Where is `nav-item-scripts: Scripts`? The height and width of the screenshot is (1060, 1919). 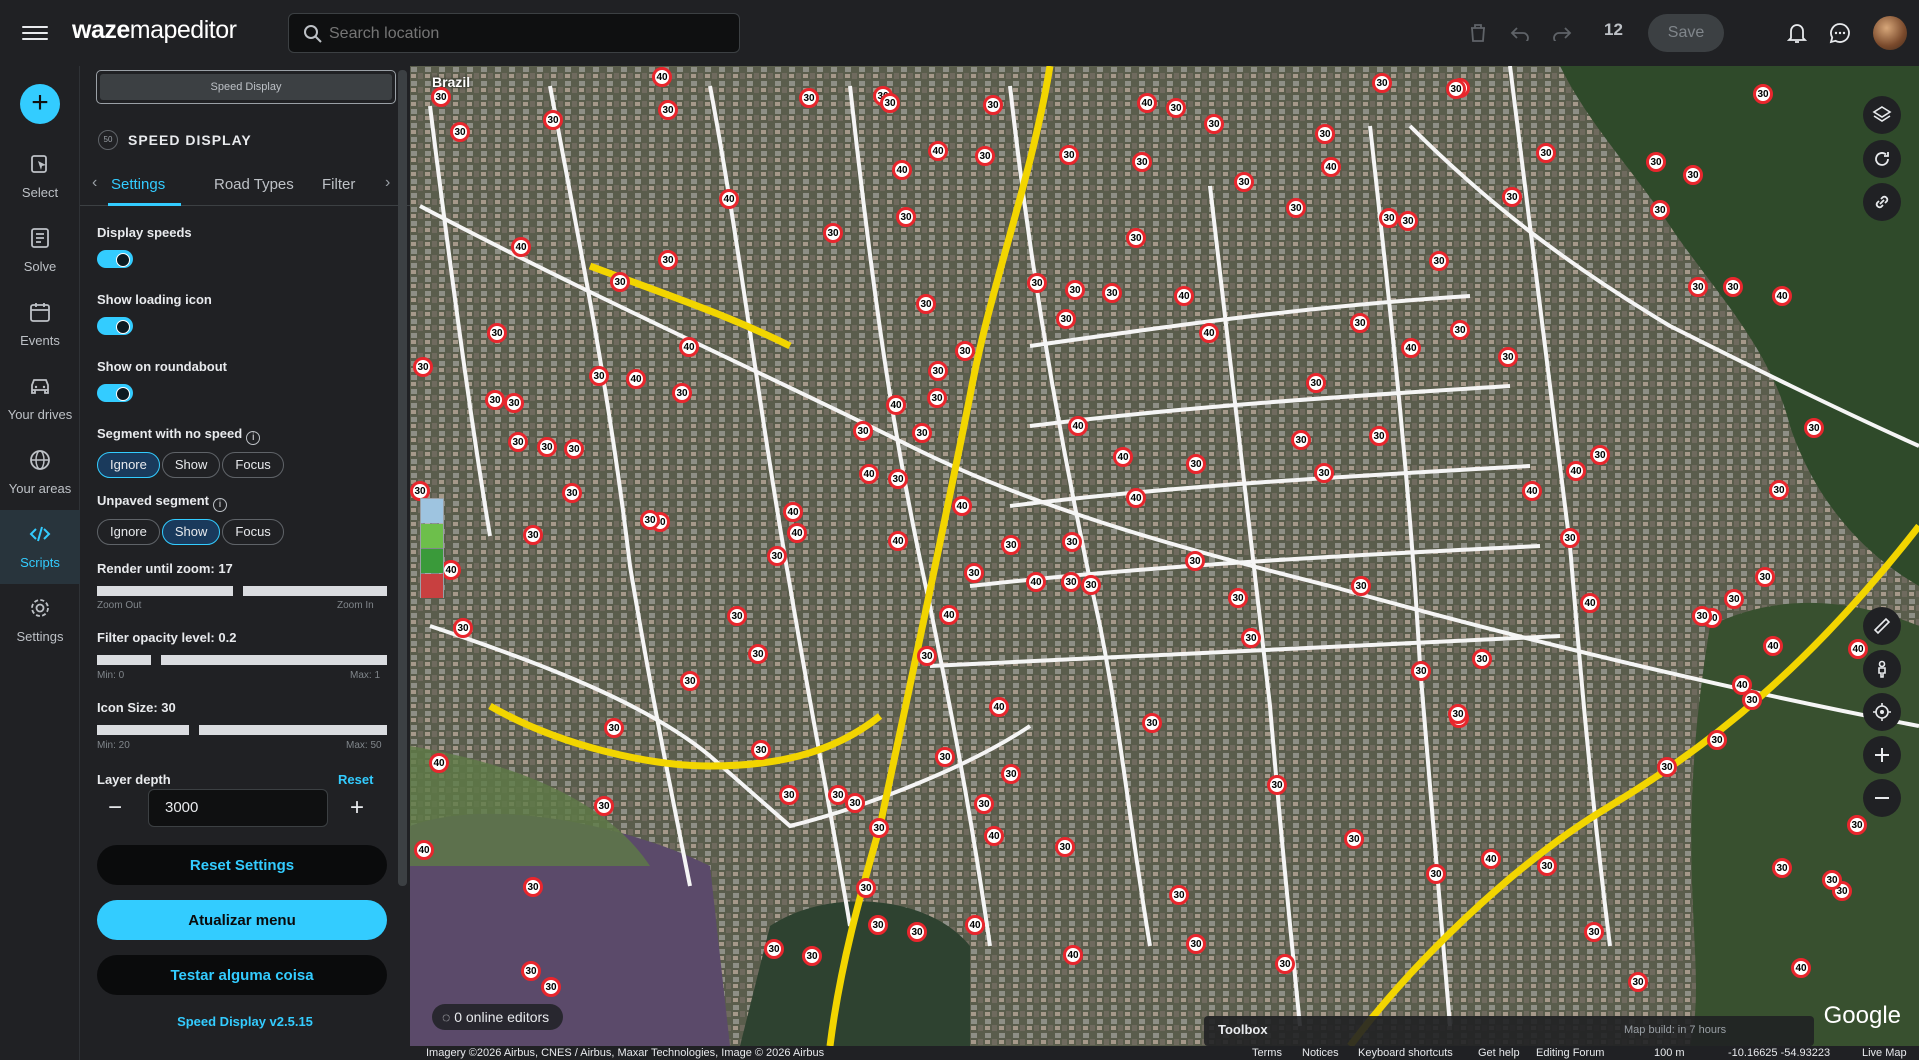 nav-item-scripts: Scripts is located at coordinates (40, 547).